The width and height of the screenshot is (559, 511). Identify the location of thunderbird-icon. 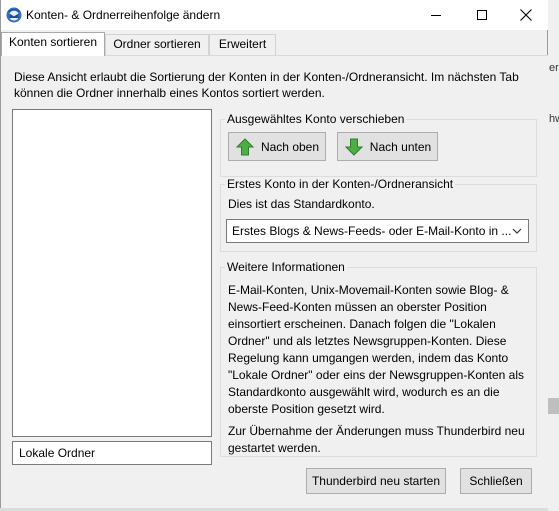
(14, 15).